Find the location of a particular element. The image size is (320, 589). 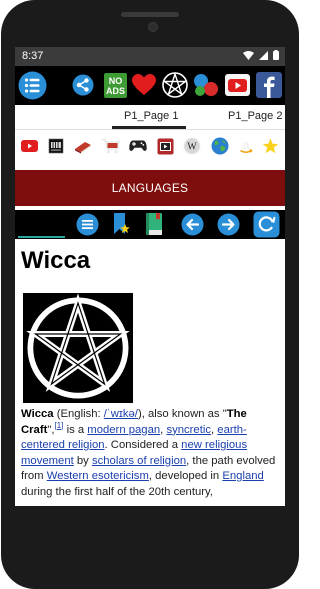

back-arrow-icon is located at coordinates (192, 224).